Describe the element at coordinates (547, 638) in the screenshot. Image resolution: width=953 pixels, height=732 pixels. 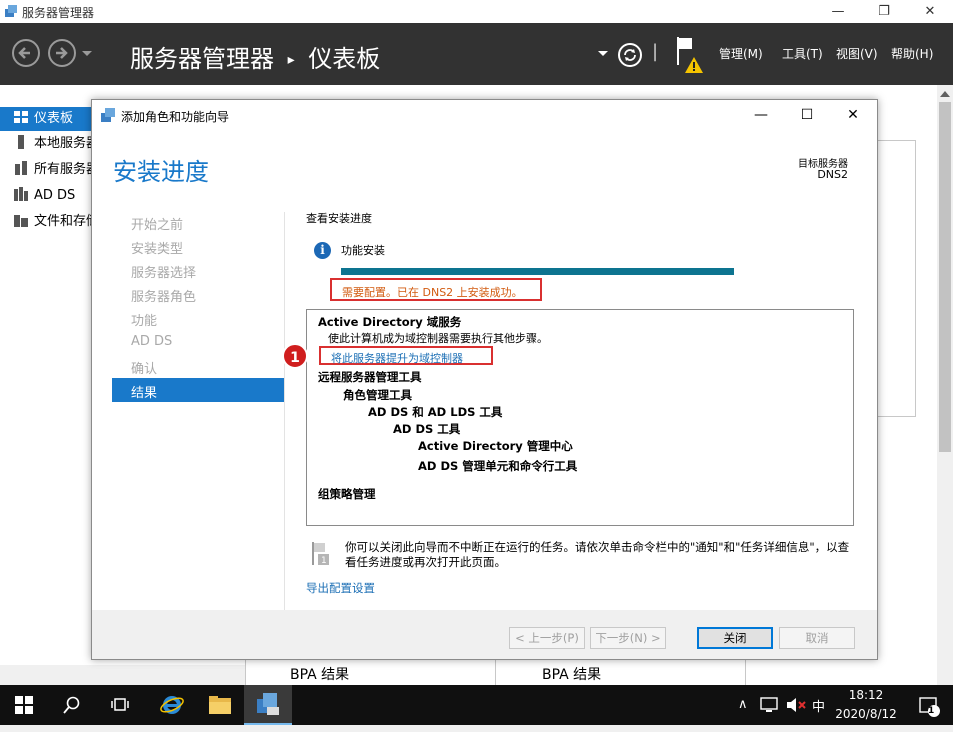
I see `previous-button: < 上一步(P)` at that location.